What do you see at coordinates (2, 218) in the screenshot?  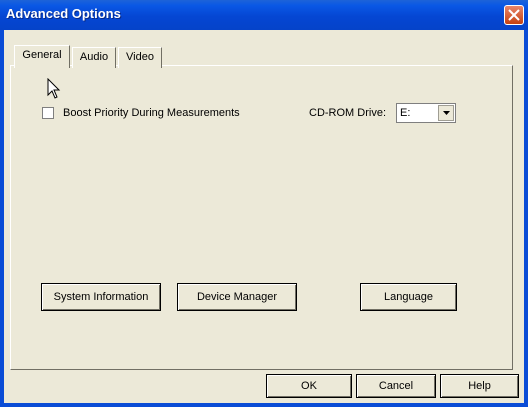 I see `window-frame-left` at bounding box center [2, 218].